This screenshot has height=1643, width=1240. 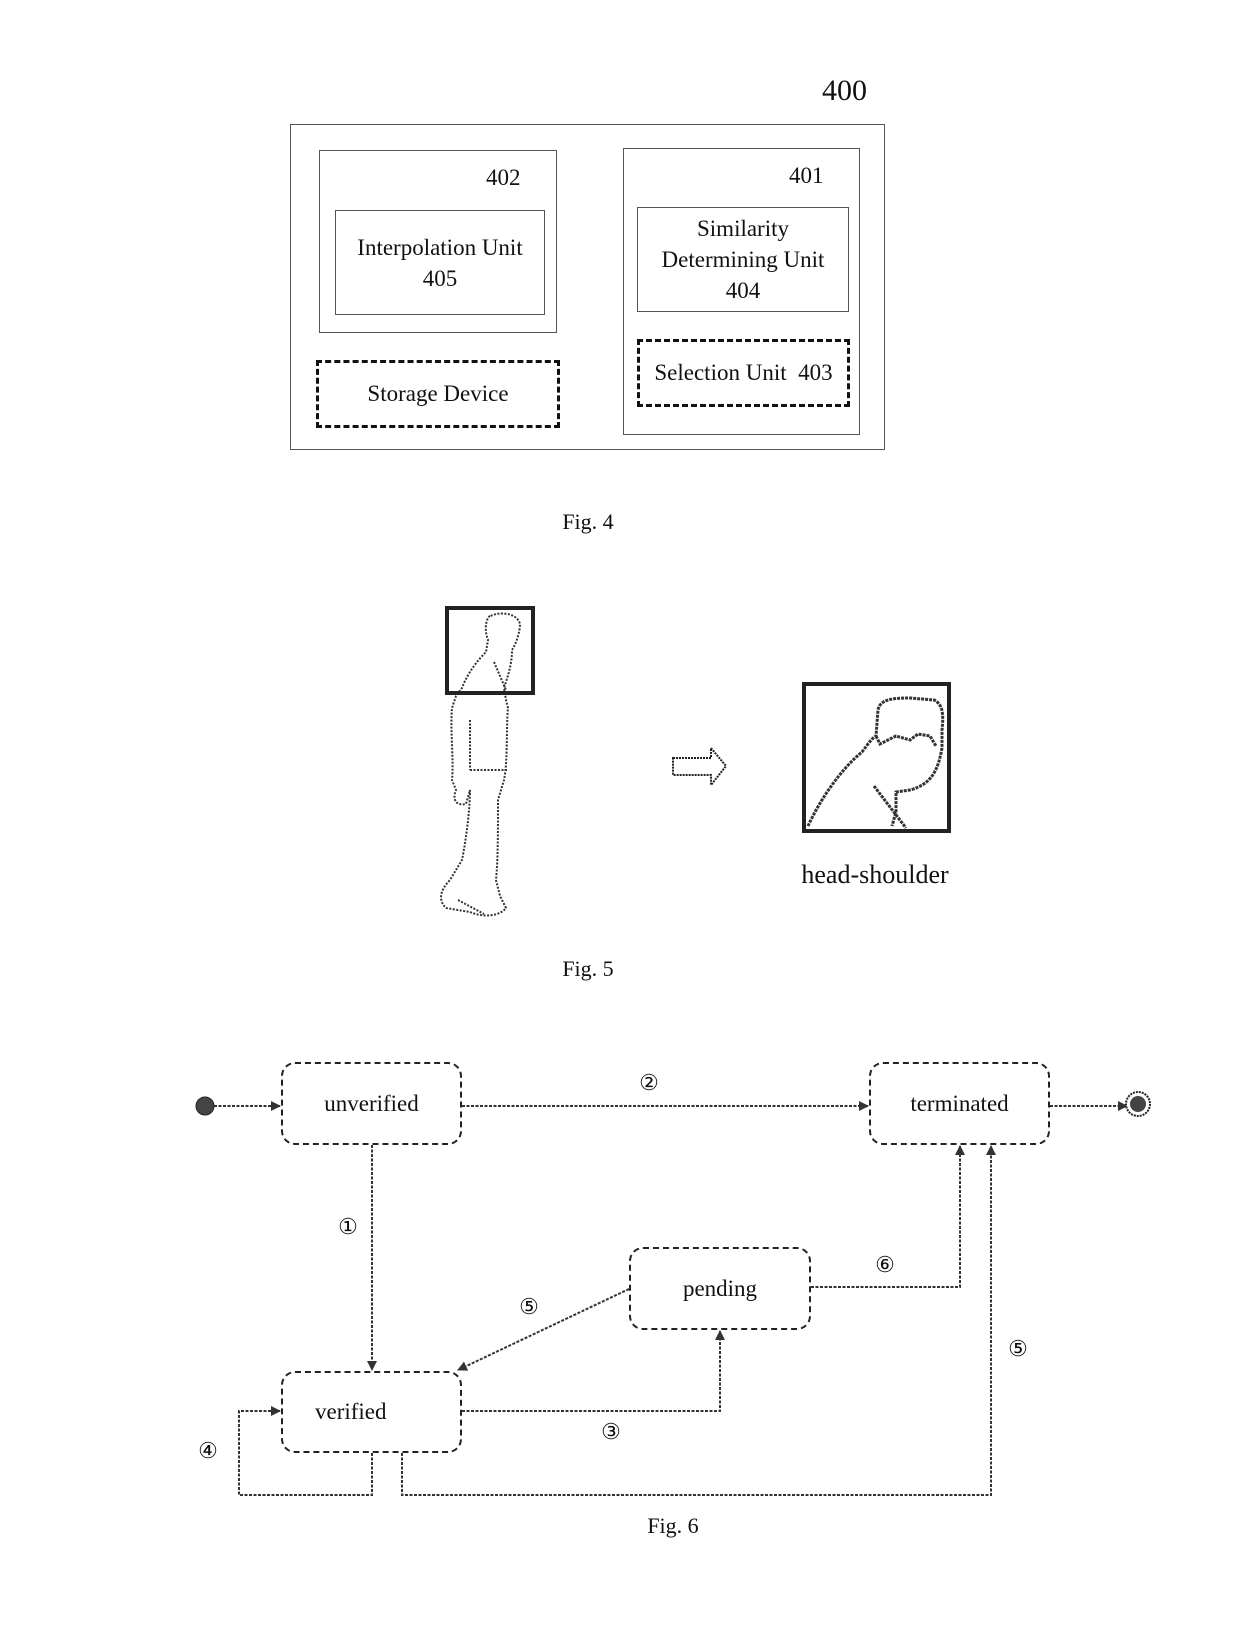 What do you see at coordinates (205, 1106) in the screenshot?
I see `initial-state-icon` at bounding box center [205, 1106].